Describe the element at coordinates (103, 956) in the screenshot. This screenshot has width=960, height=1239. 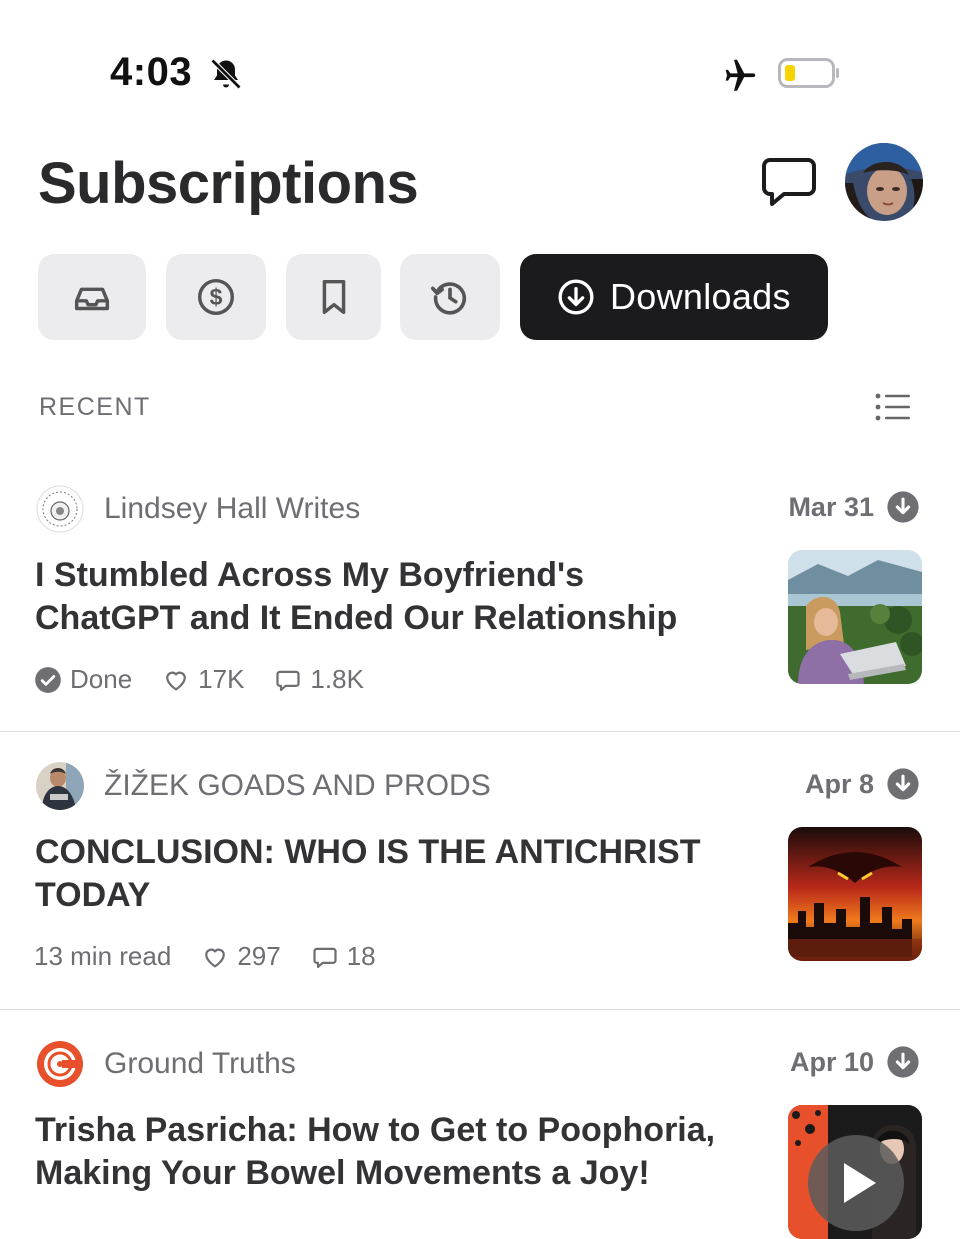
I see `read-time: 13 min read` at that location.